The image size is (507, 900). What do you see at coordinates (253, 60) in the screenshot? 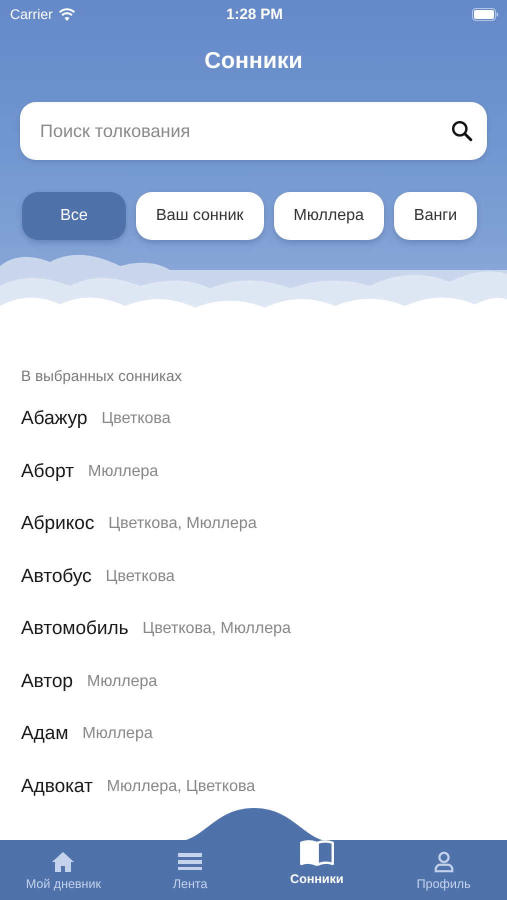
I see `screen-title: Сонники` at bounding box center [253, 60].